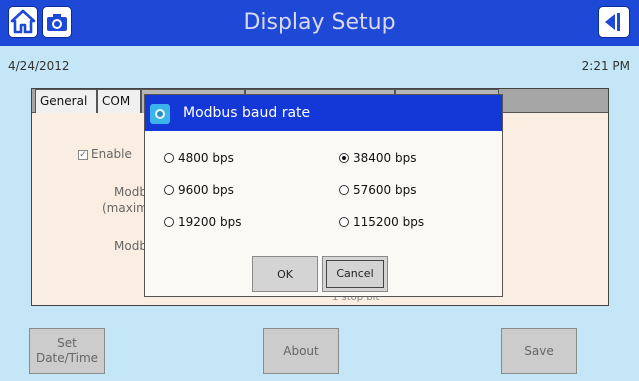 This screenshot has width=639, height=381. What do you see at coordinates (385, 190) in the screenshot?
I see `baud-option-label: 57600 bps` at bounding box center [385, 190].